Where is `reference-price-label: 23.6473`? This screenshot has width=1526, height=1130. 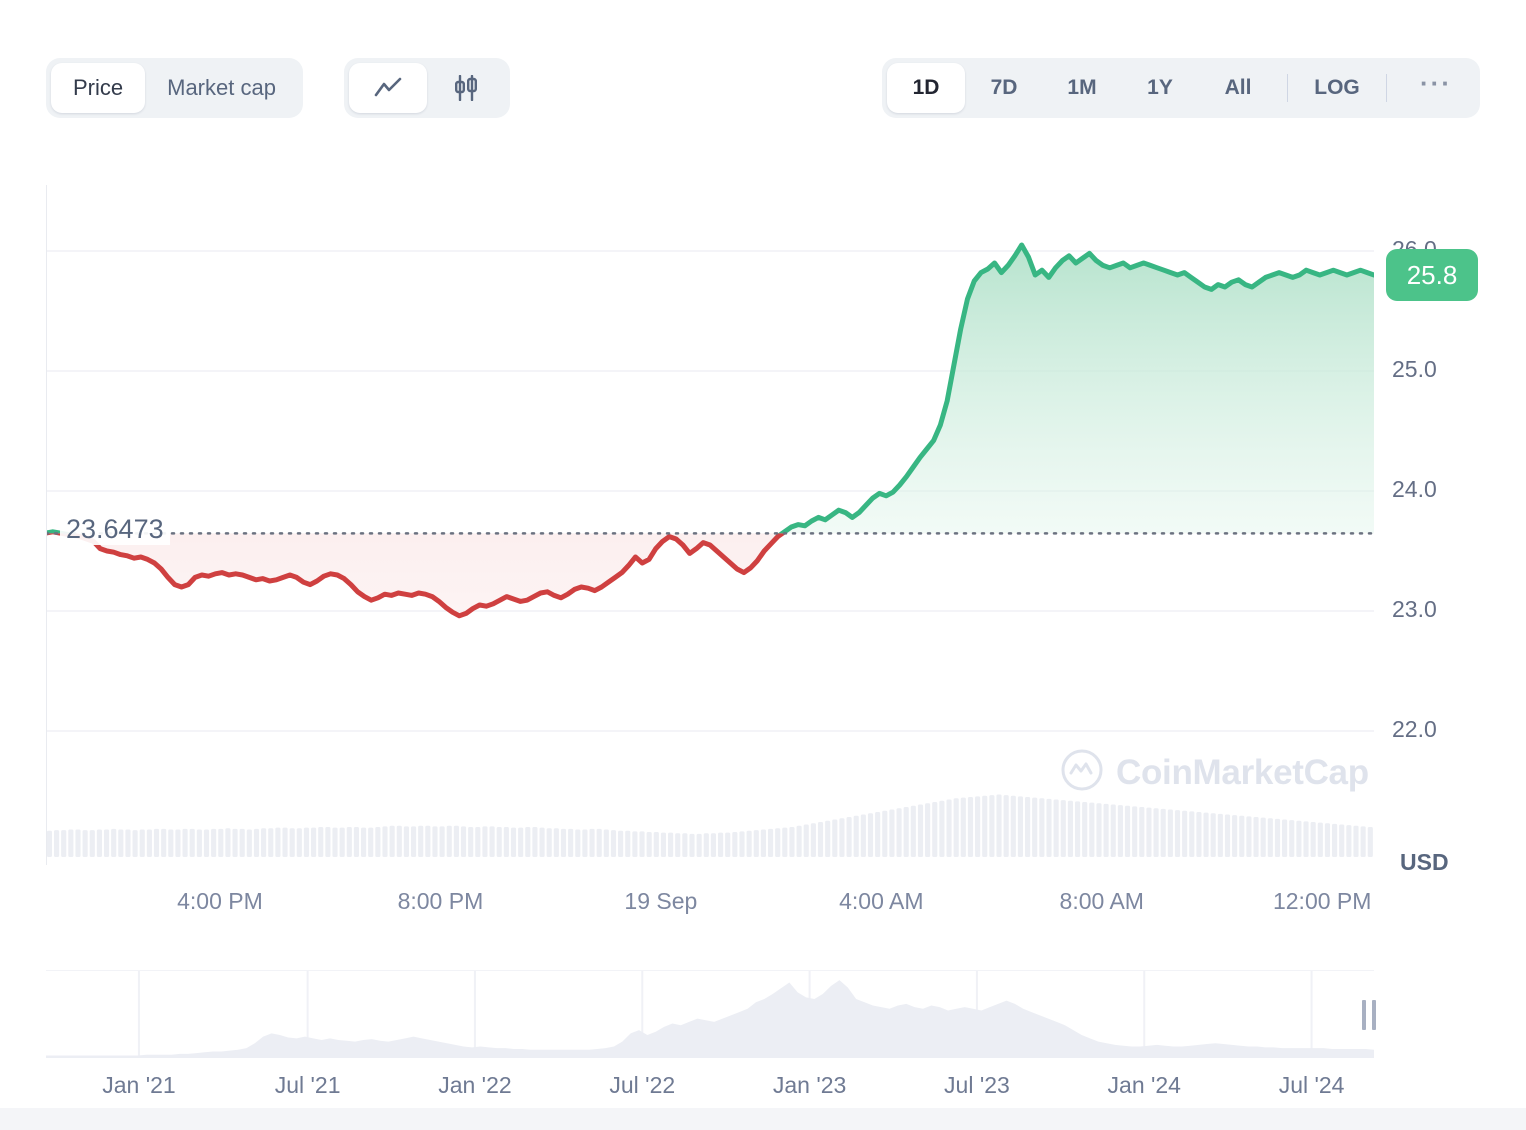
reference-price-label: 23.6473 is located at coordinates (115, 530).